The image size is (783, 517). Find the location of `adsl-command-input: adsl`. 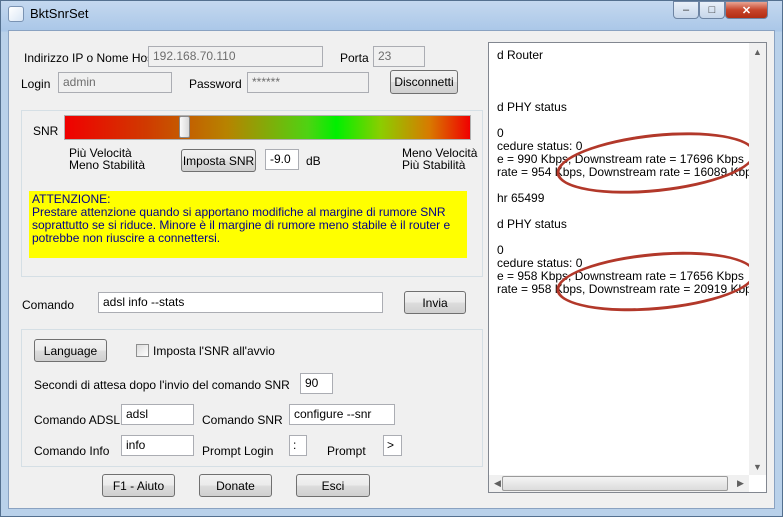

adsl-command-input: adsl is located at coordinates (157, 414).